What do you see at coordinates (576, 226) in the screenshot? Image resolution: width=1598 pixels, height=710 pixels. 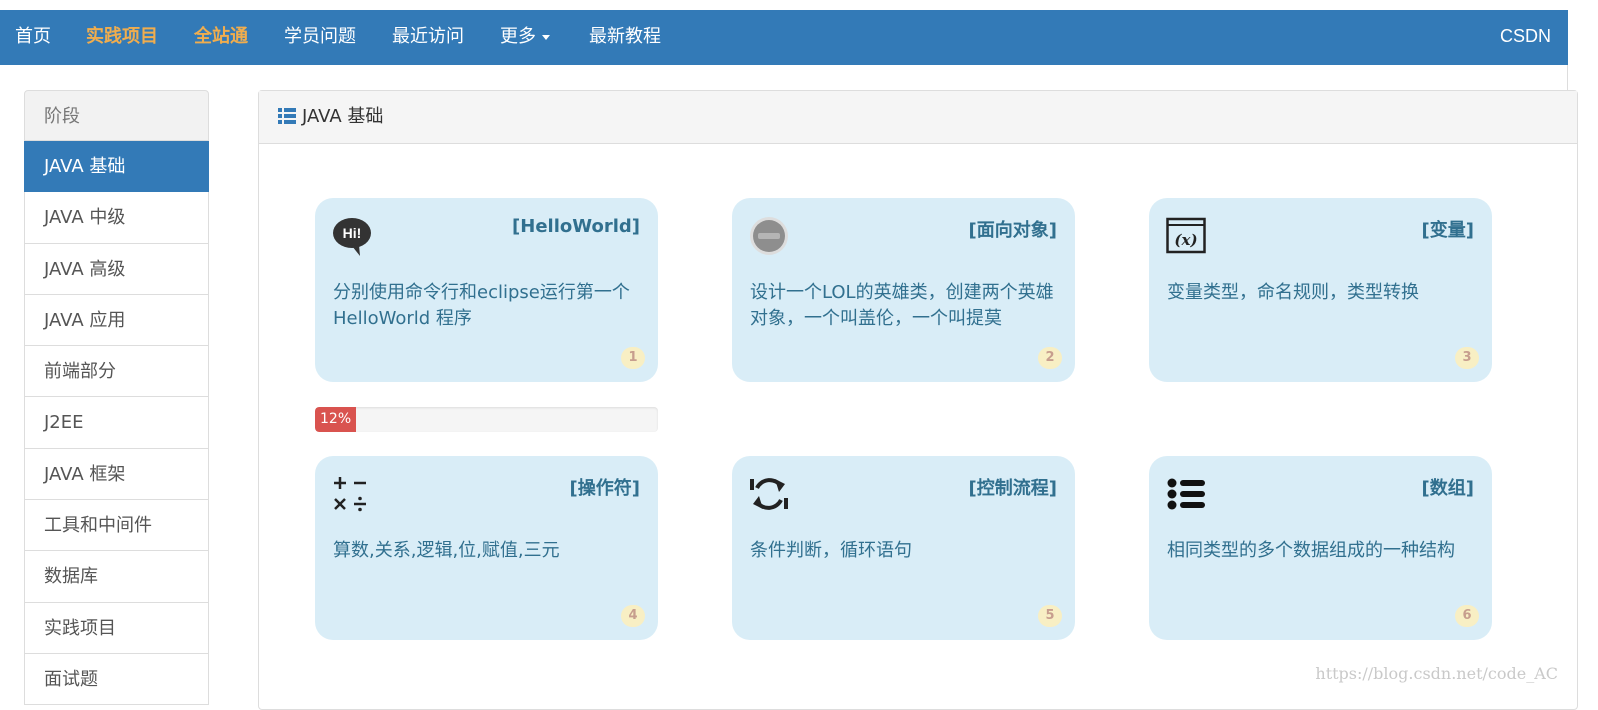 I see `card-title: [HelloWorld]` at bounding box center [576, 226].